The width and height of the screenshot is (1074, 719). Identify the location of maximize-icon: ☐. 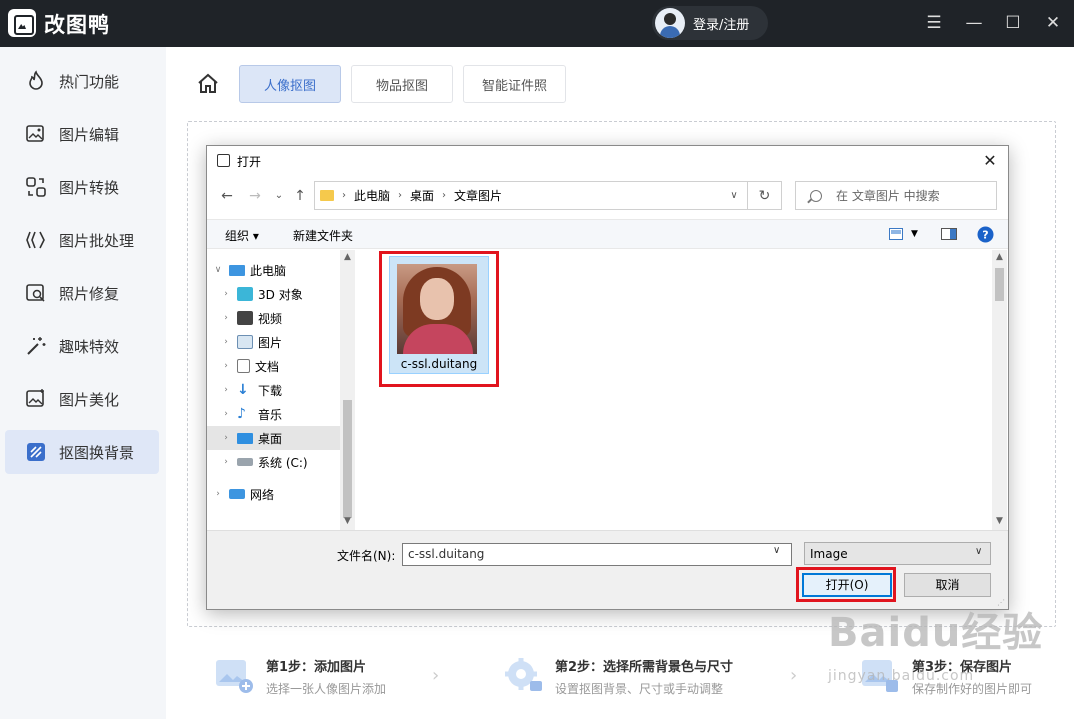
(1013, 23).